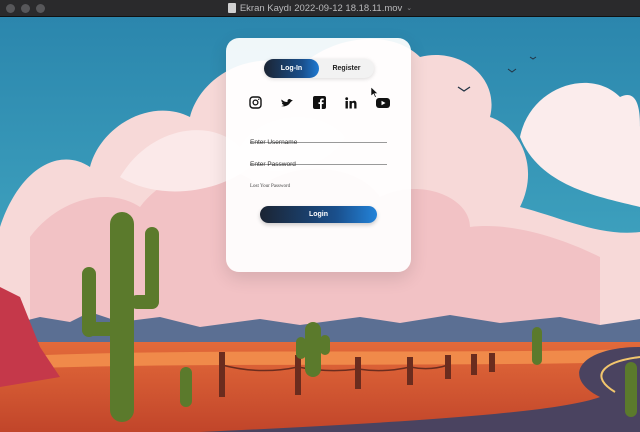  I want to click on auth-tabs: Log-In Register, so click(321, 78).